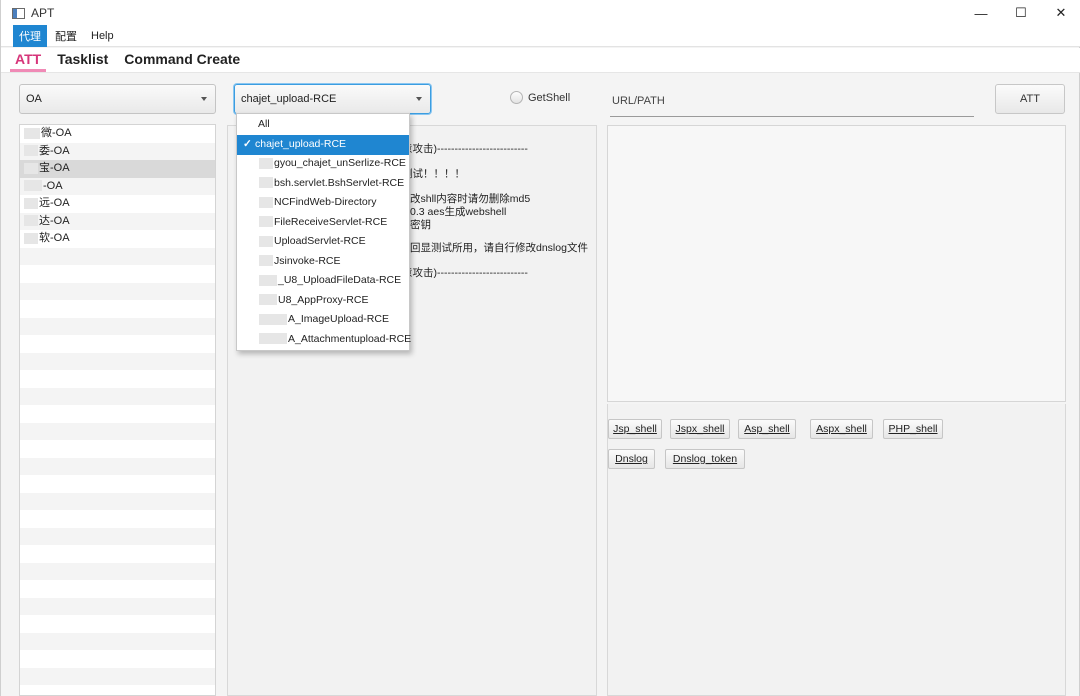  I want to click on php-shell-button: PHP_shell, so click(913, 429).